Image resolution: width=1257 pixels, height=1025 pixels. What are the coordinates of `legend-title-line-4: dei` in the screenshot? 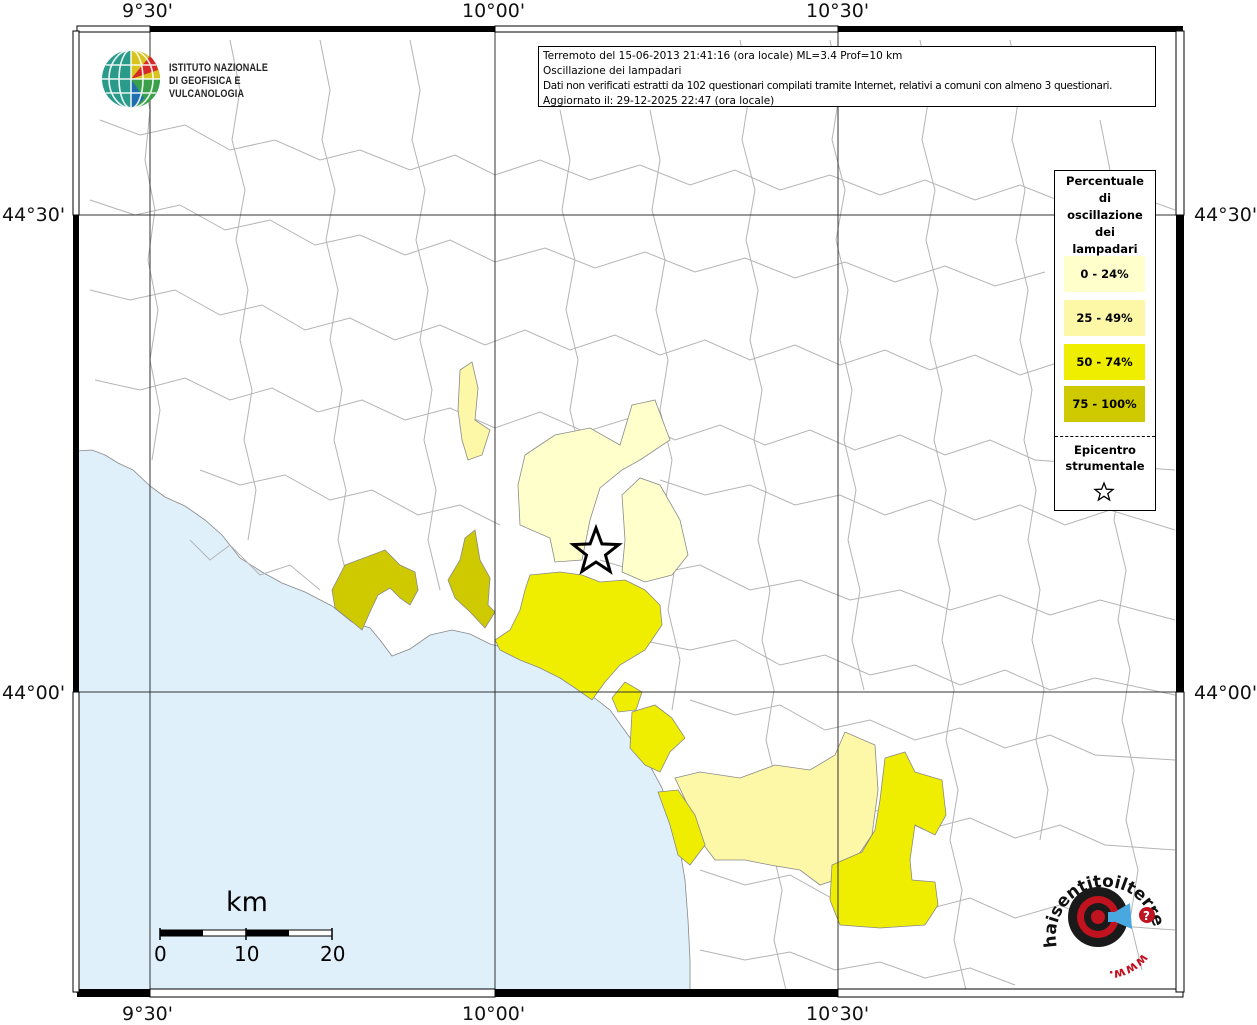 It's located at (1105, 232).